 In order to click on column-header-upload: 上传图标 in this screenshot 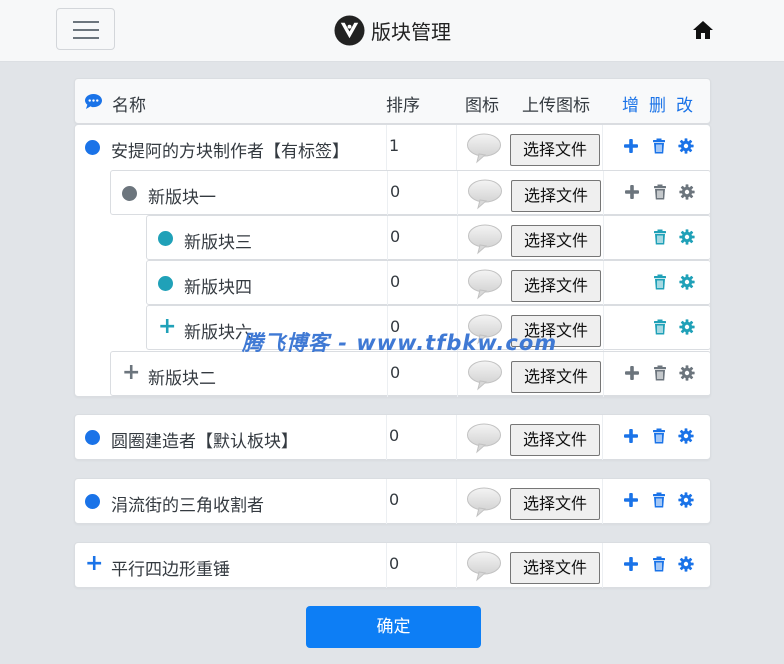, I will do `click(556, 106)`.